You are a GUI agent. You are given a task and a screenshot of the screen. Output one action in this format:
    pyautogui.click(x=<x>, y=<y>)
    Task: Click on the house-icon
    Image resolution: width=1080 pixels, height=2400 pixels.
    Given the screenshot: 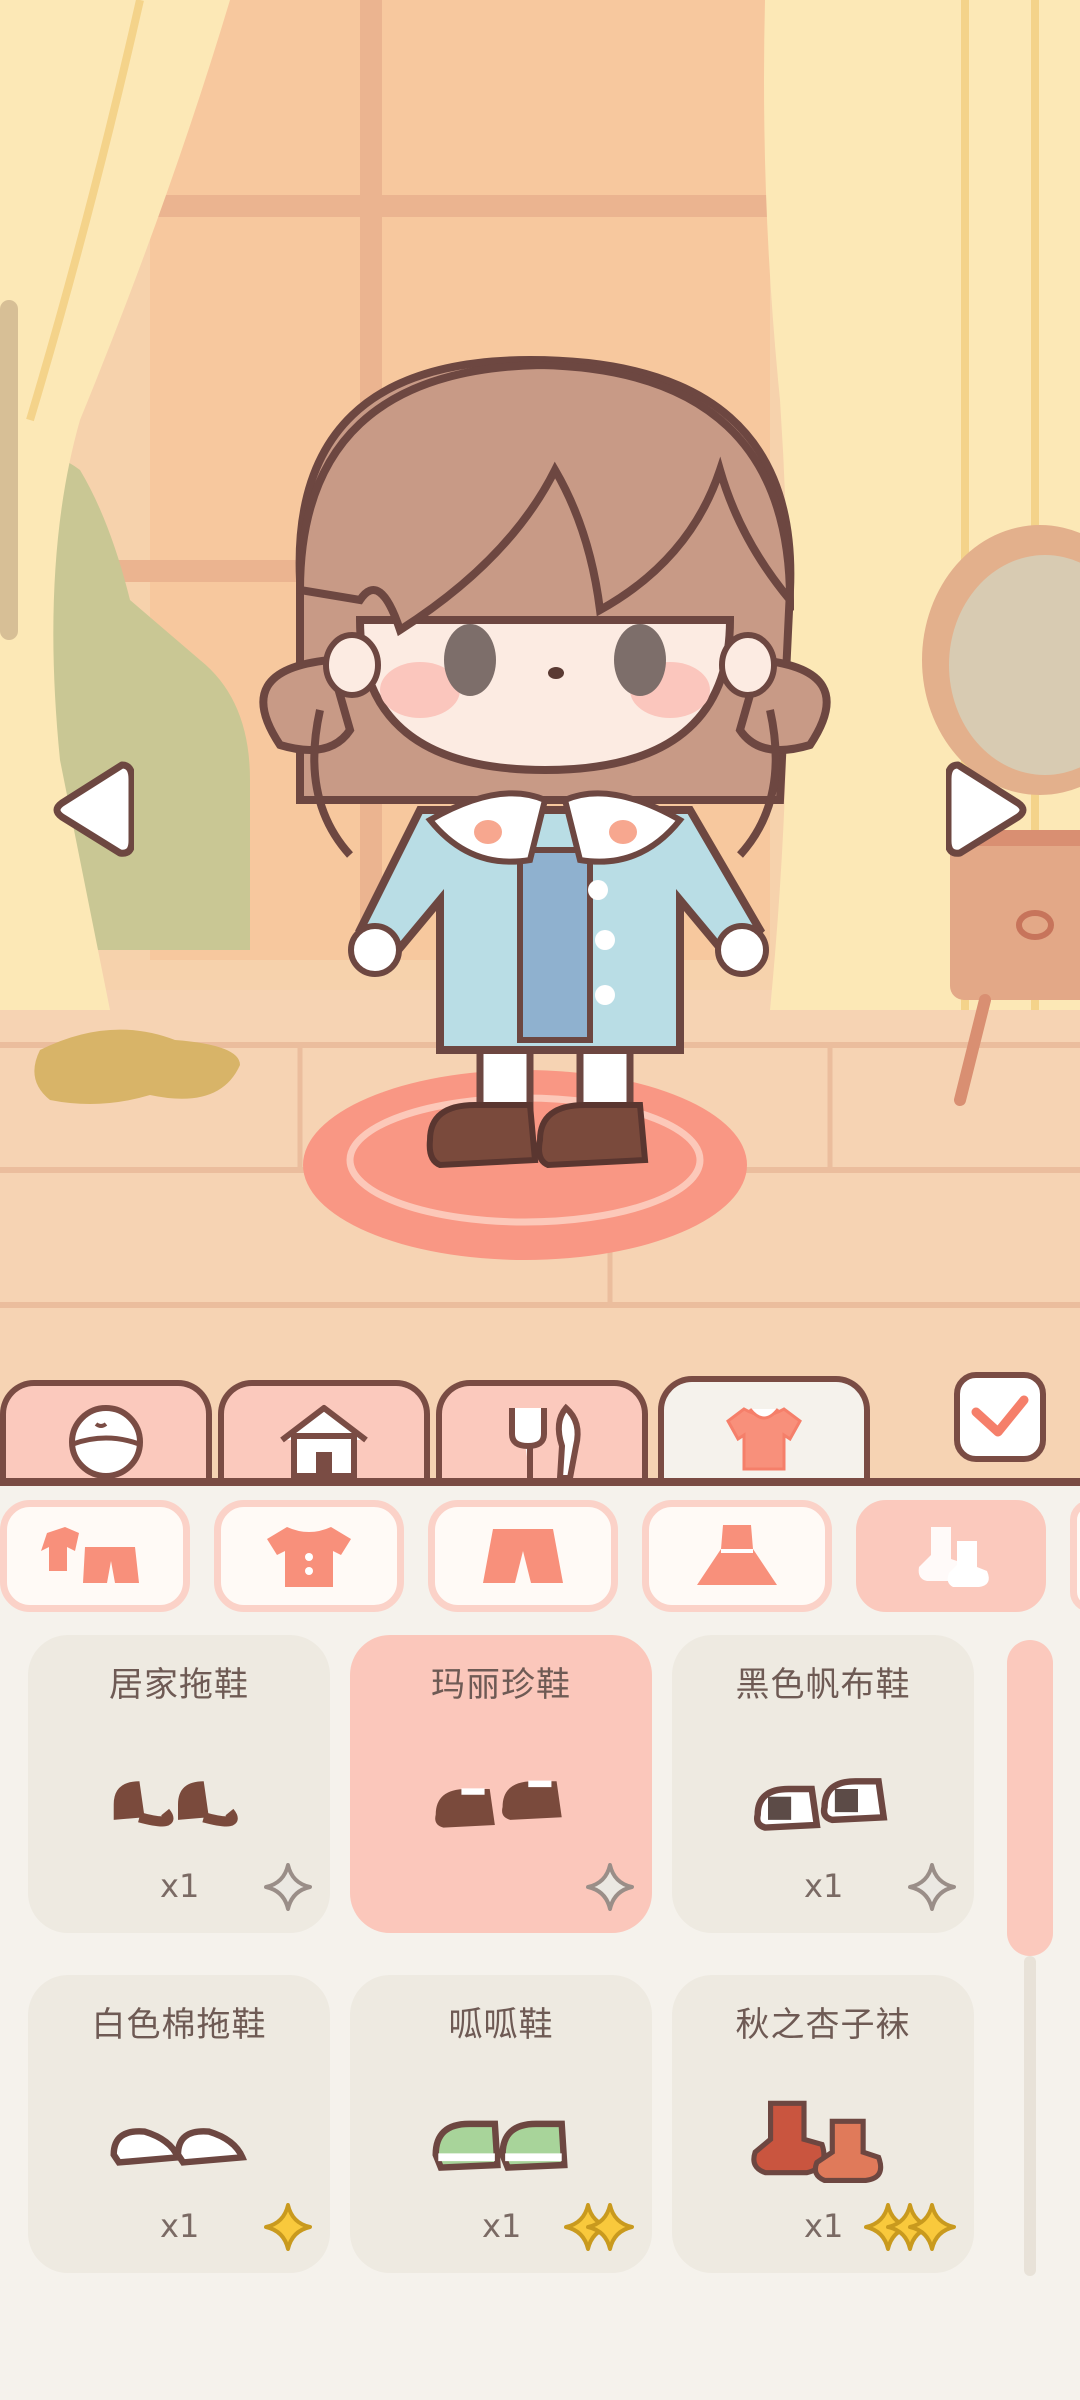 What is the action you would take?
    pyautogui.click(x=324, y=1442)
    